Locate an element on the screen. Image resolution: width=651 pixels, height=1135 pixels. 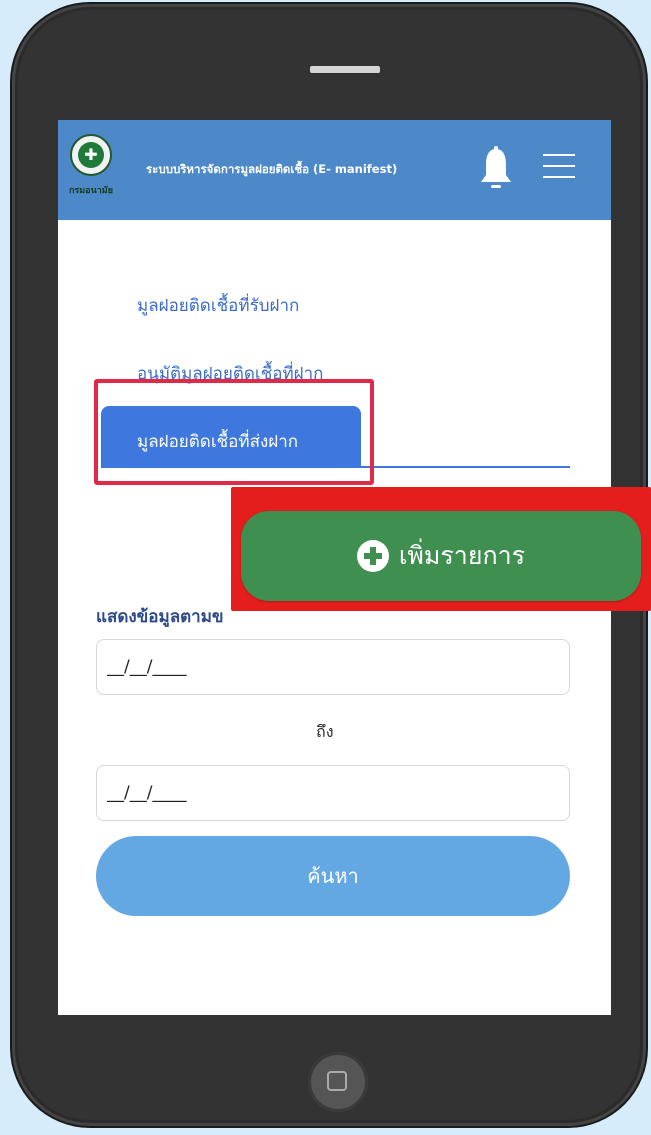
to-label: ถึง is located at coordinates (325, 731).